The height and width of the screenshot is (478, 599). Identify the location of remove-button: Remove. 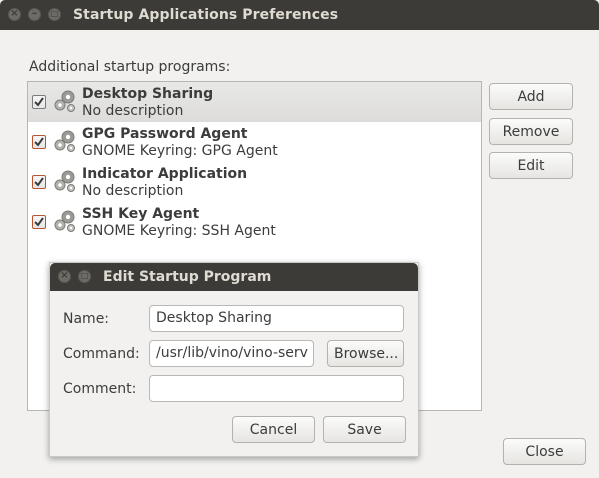
(531, 131).